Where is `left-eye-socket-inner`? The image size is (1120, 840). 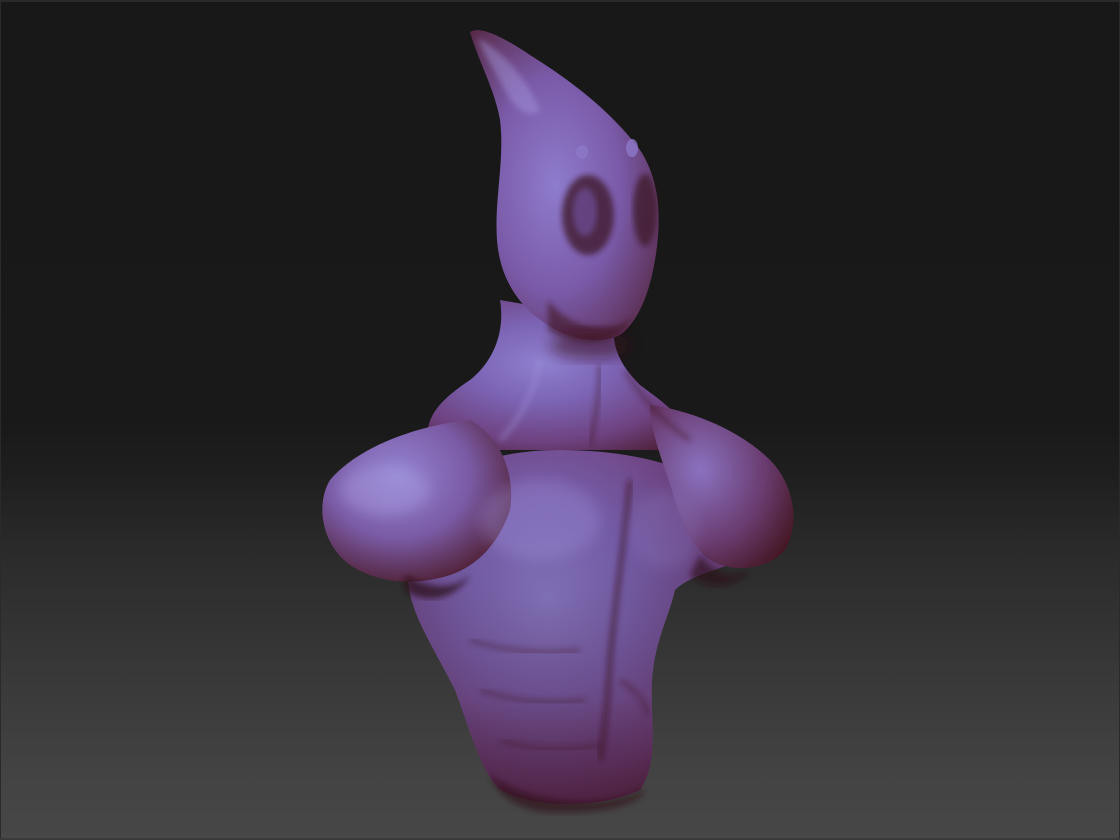
left-eye-socket-inner is located at coordinates (585, 212).